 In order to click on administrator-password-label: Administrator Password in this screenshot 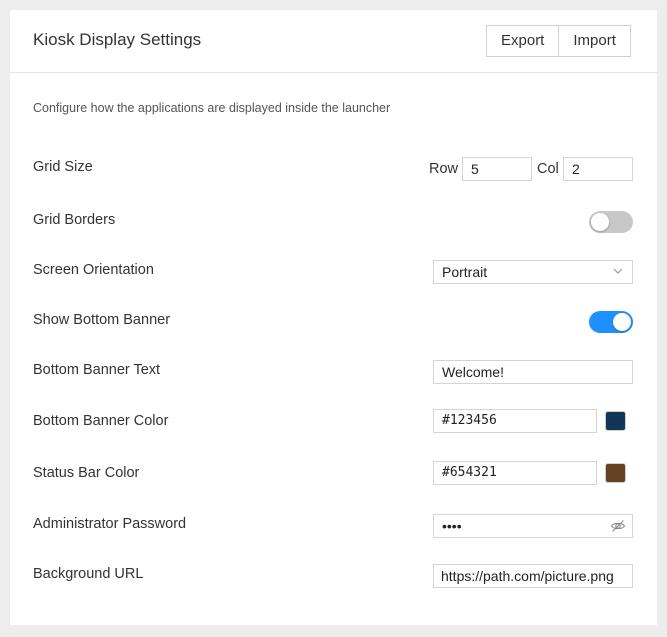, I will do `click(110, 524)`.